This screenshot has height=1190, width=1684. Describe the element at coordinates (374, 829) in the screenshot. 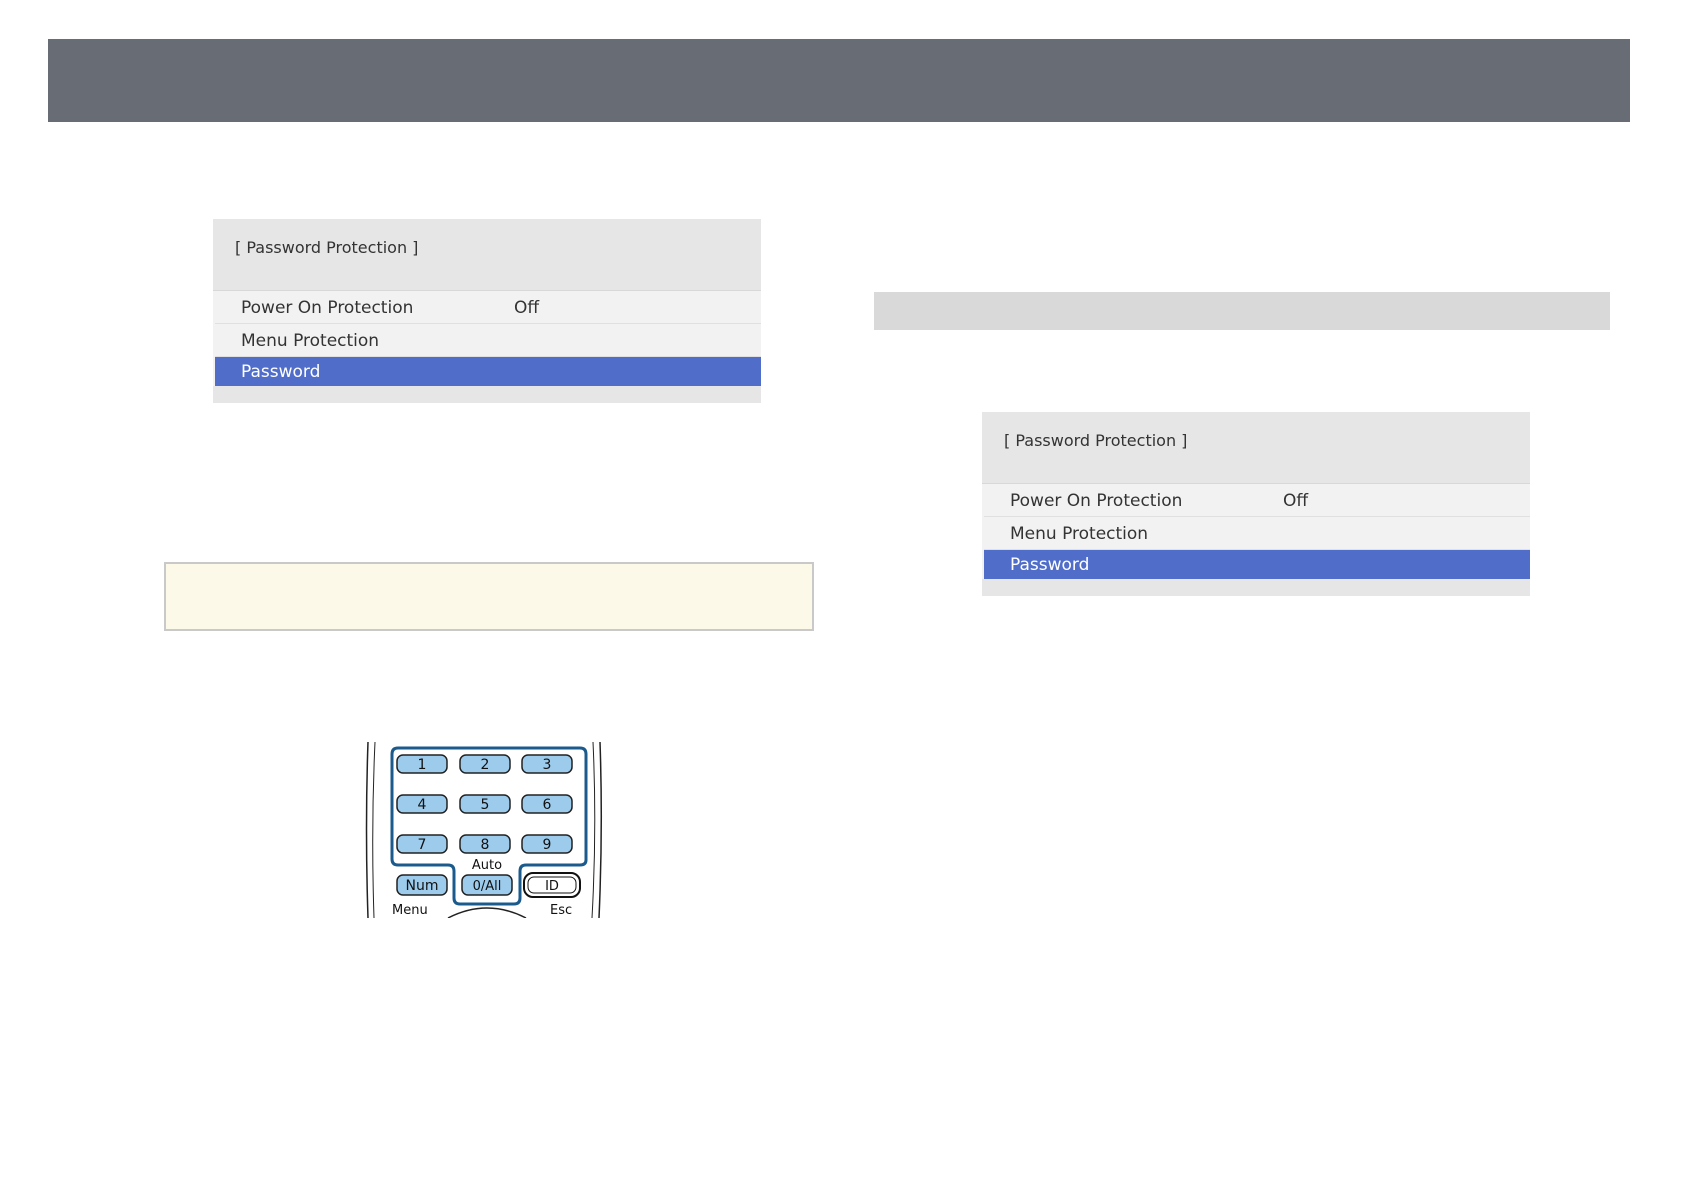

I see `remote-left-inner-edge` at that location.